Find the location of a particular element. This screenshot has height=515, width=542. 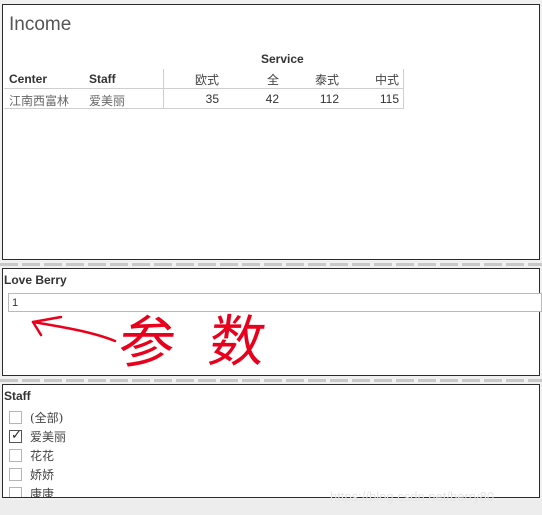

column-header: 欧式 is located at coordinates (191, 79).